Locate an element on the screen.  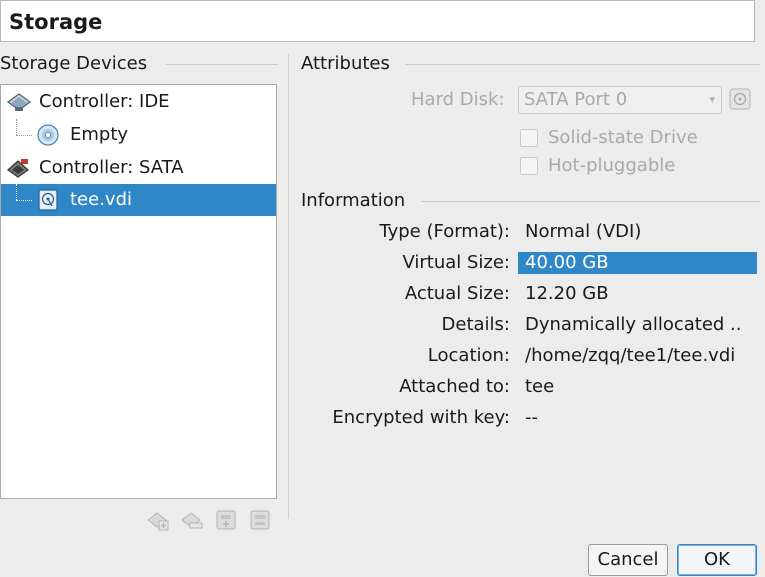
tree-item-label: Controller: IDE is located at coordinates (104, 101).